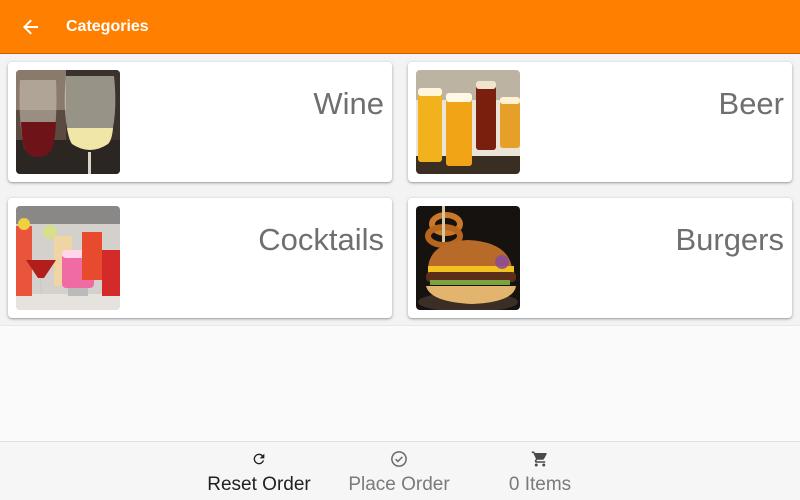 This screenshot has height=500, width=800. What do you see at coordinates (68, 258) in the screenshot?
I see `cocktail-glasses-photo` at bounding box center [68, 258].